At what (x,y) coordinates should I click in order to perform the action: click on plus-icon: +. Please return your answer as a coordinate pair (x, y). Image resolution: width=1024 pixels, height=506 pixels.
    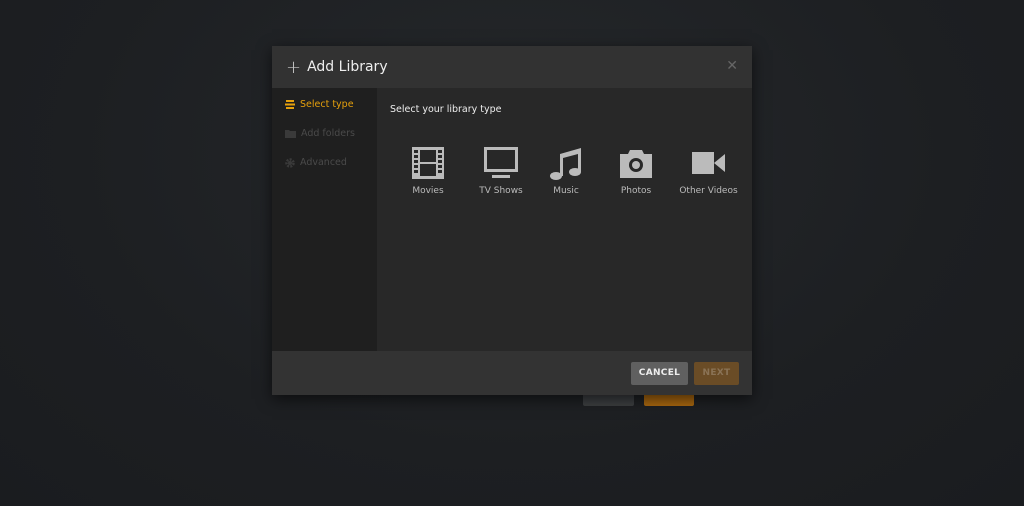
    Looking at the image, I should click on (294, 67).